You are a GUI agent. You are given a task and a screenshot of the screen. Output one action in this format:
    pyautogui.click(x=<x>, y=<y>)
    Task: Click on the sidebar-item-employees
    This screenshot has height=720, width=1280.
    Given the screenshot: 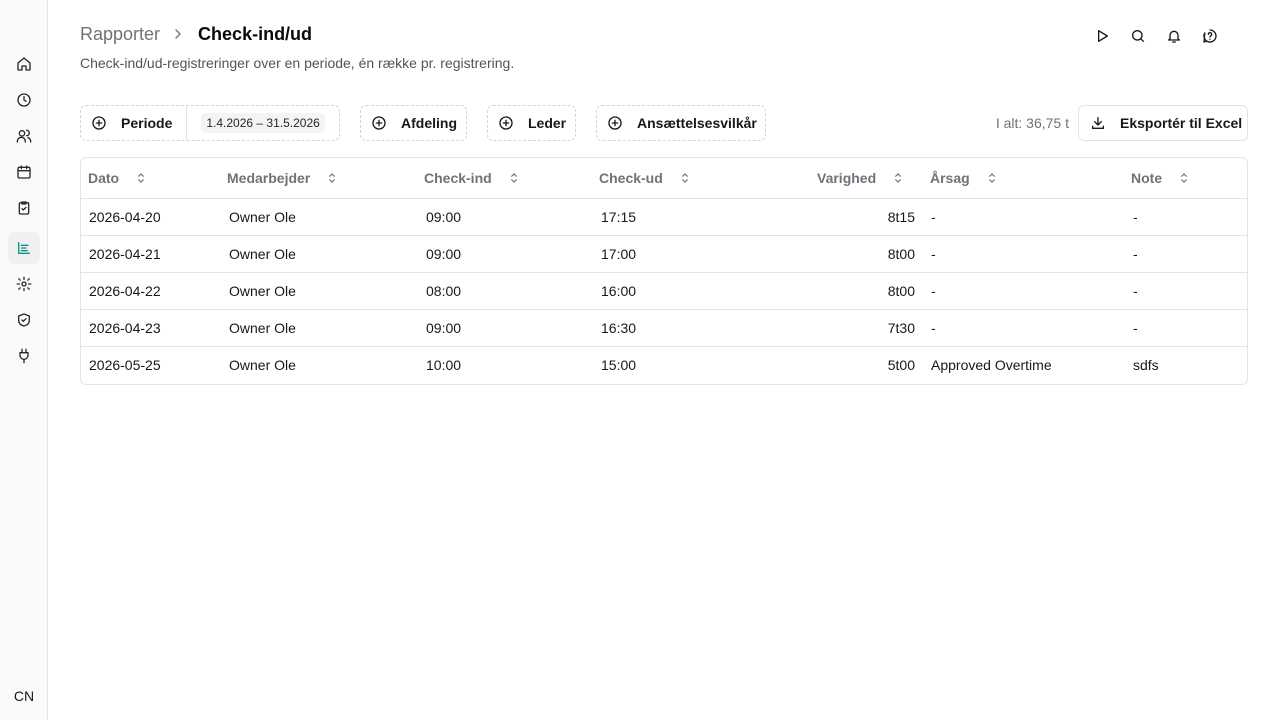 What is the action you would take?
    pyautogui.click(x=24, y=136)
    